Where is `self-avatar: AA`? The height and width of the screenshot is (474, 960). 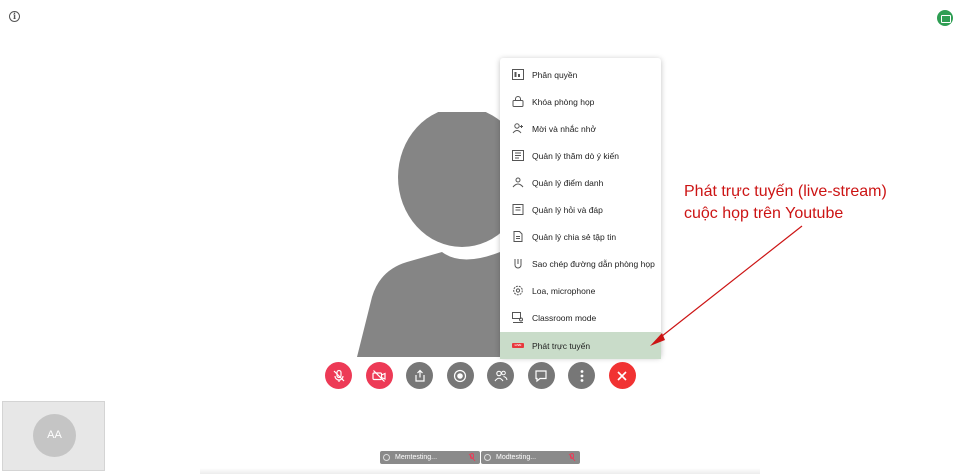 self-avatar: AA is located at coordinates (54, 435).